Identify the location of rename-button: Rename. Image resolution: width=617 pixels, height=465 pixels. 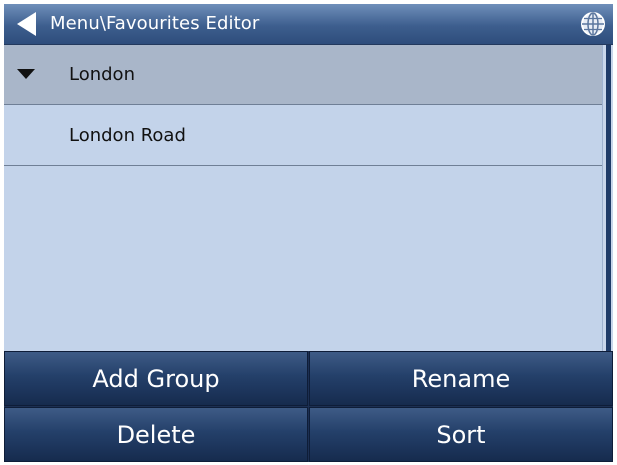
(461, 378).